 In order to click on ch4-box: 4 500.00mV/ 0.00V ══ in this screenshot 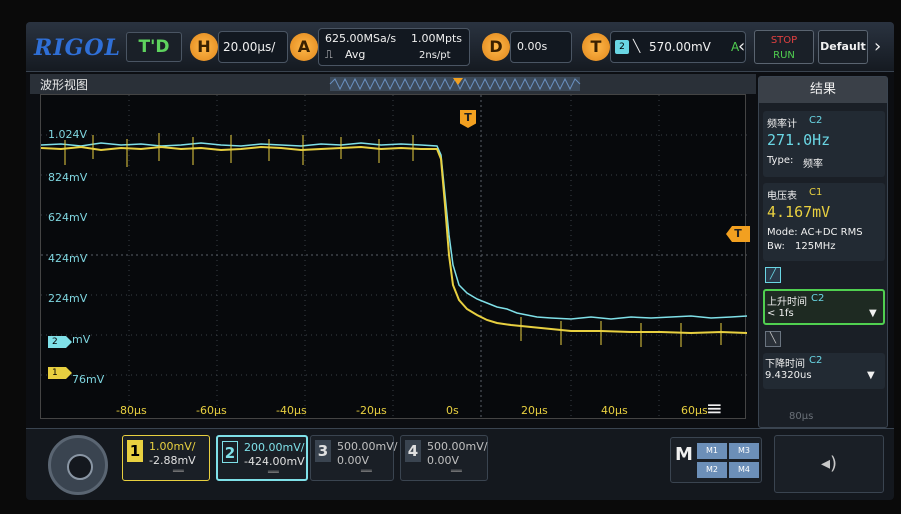, I will do `click(444, 458)`.